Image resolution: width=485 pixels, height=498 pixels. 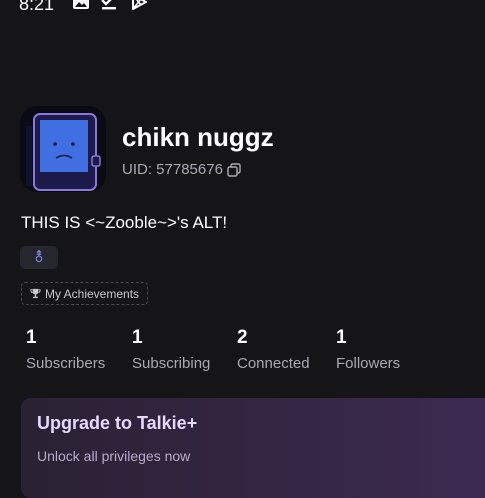 What do you see at coordinates (139, 5) in the screenshot?
I see `play-store-icon` at bounding box center [139, 5].